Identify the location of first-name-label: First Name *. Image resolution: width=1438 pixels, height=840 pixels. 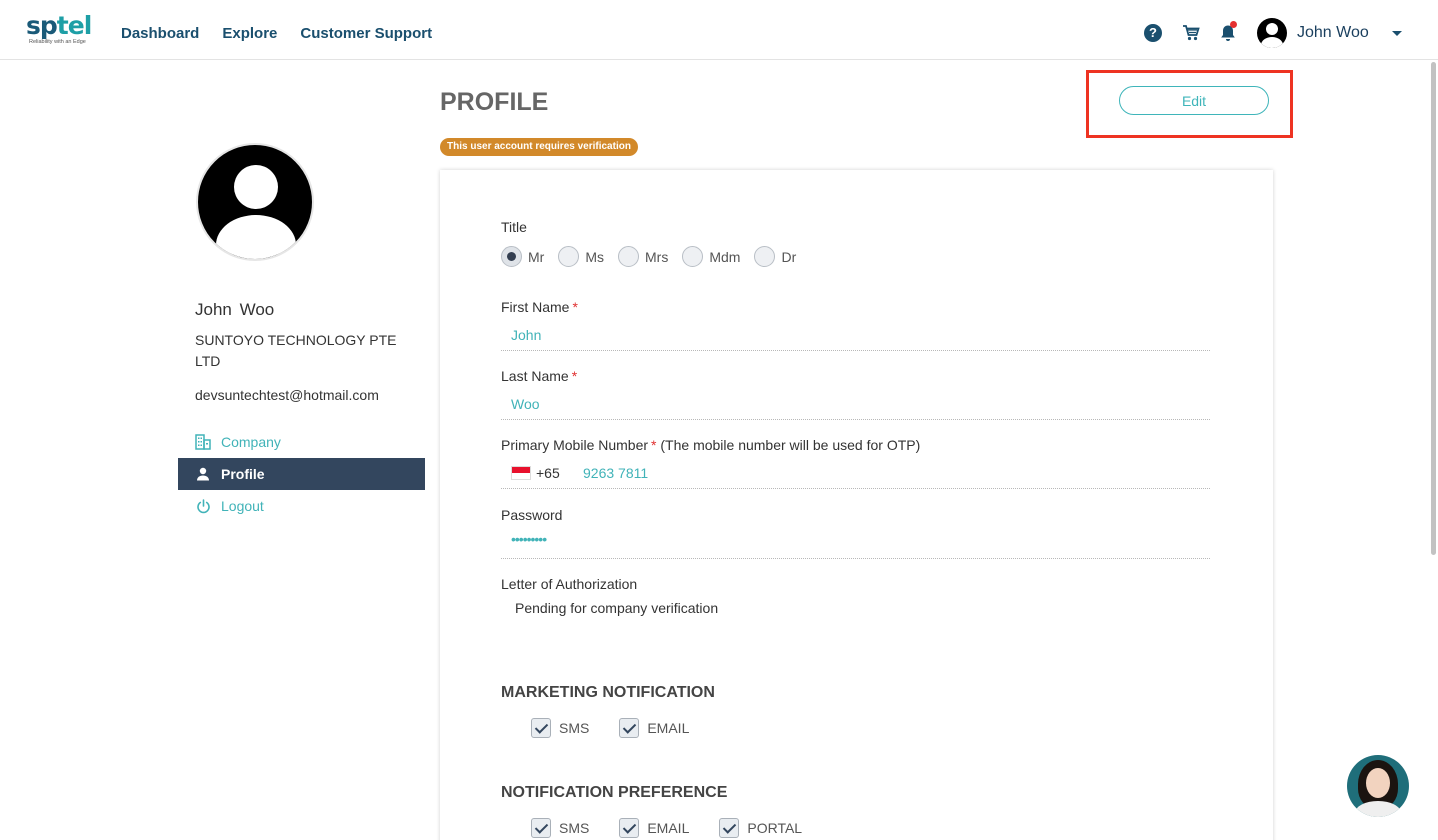
(539, 307).